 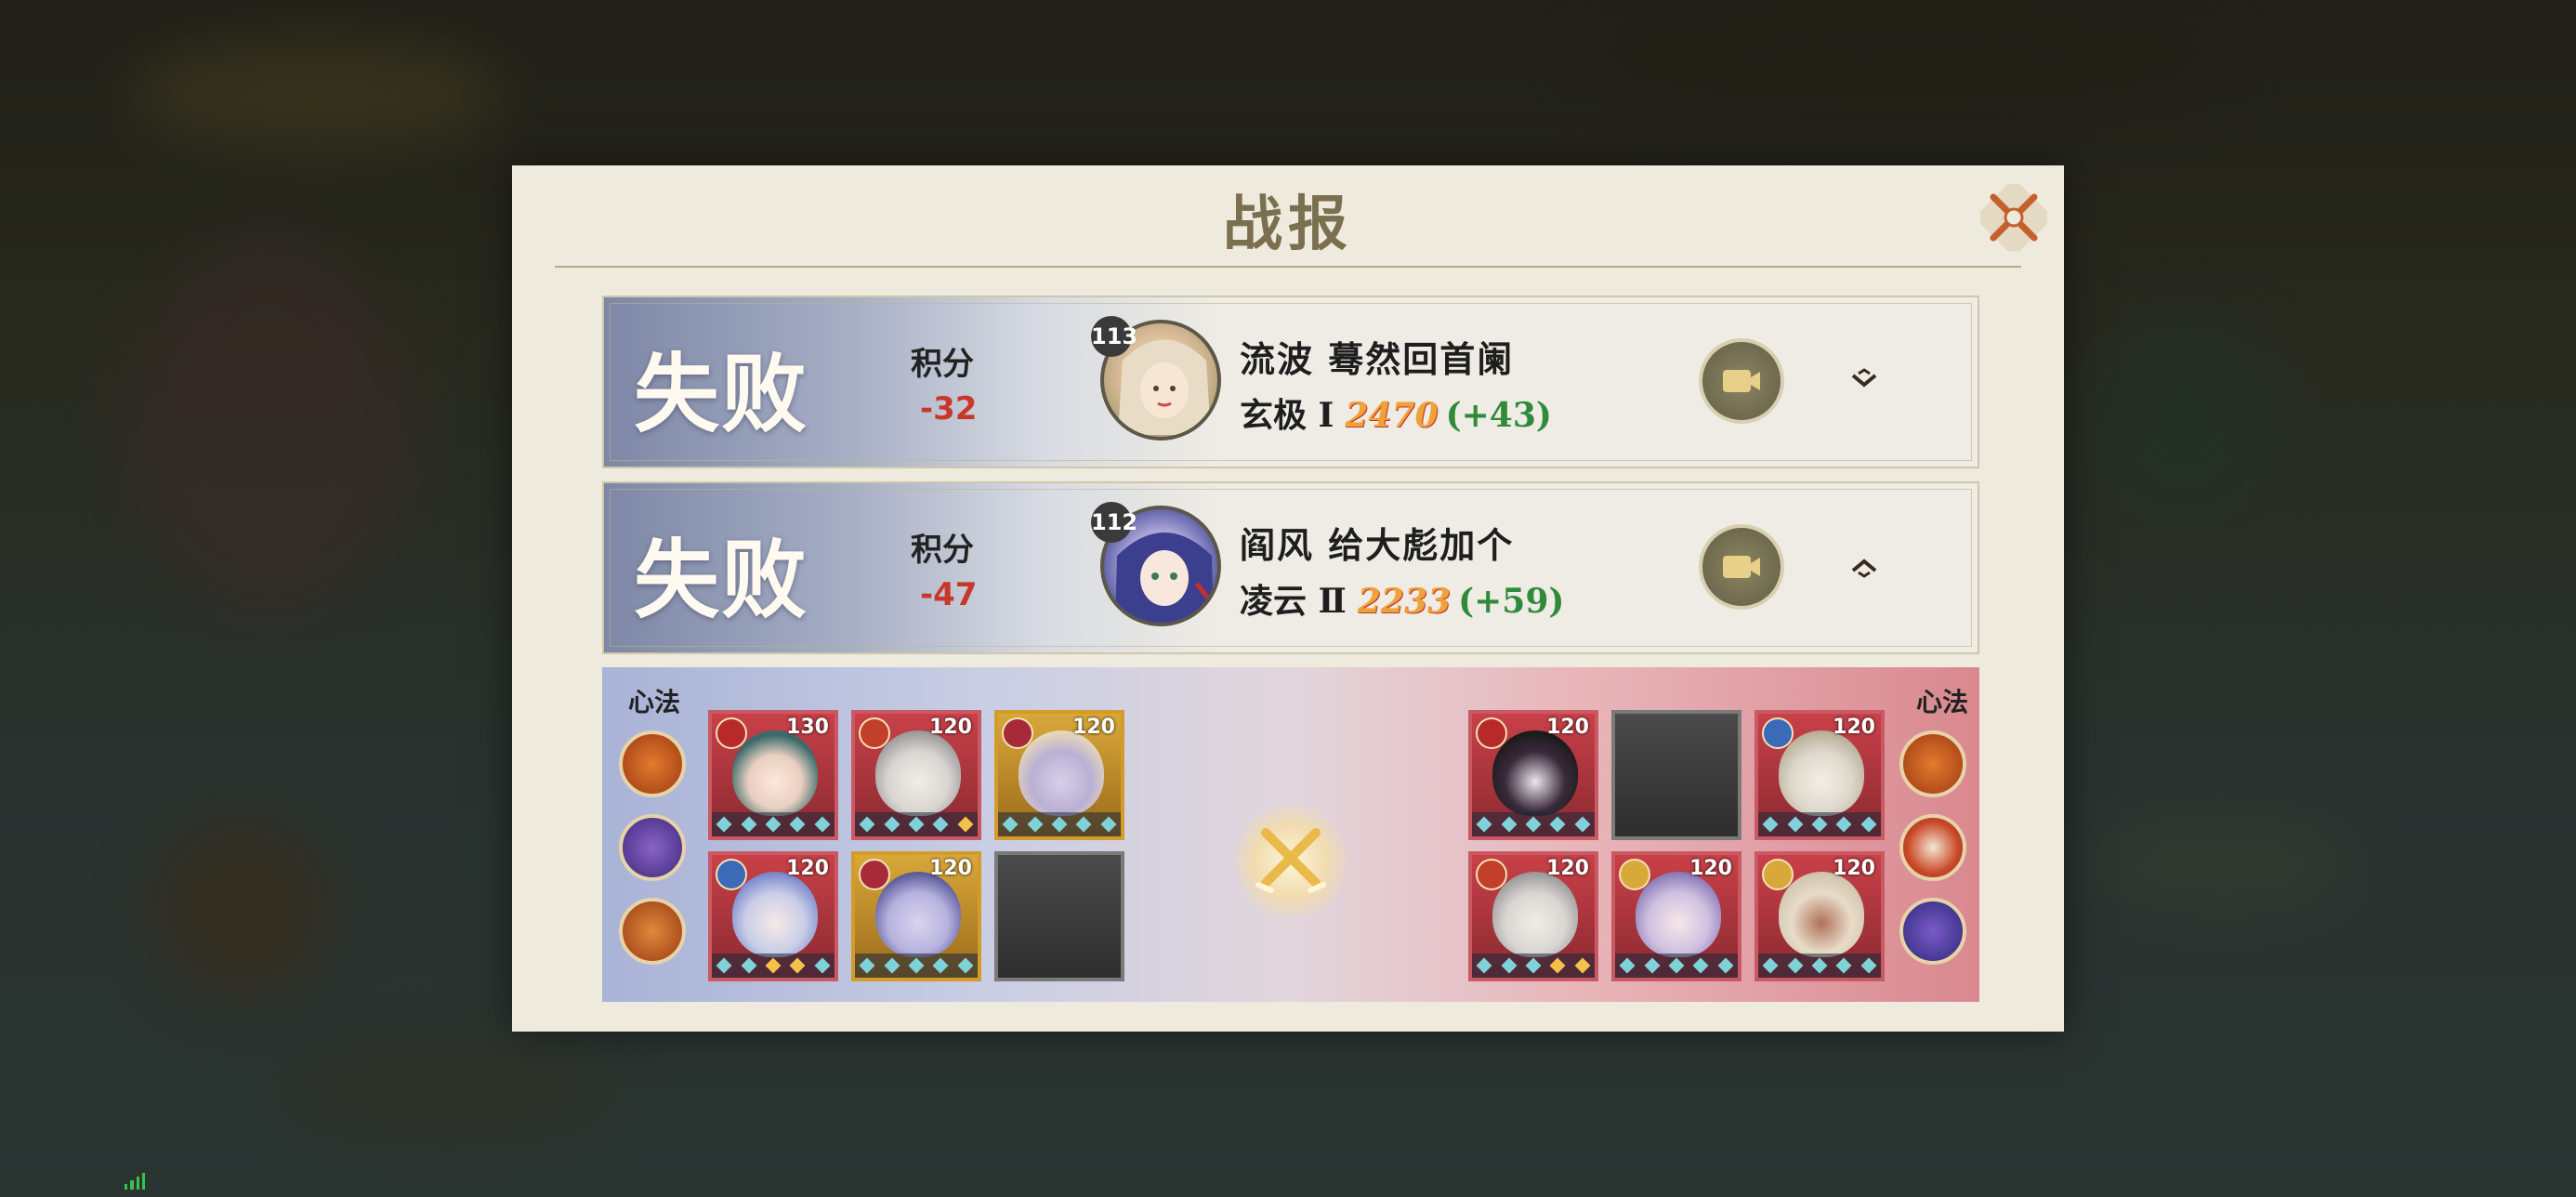 I want to click on hero-card: 130, so click(x=773, y=775).